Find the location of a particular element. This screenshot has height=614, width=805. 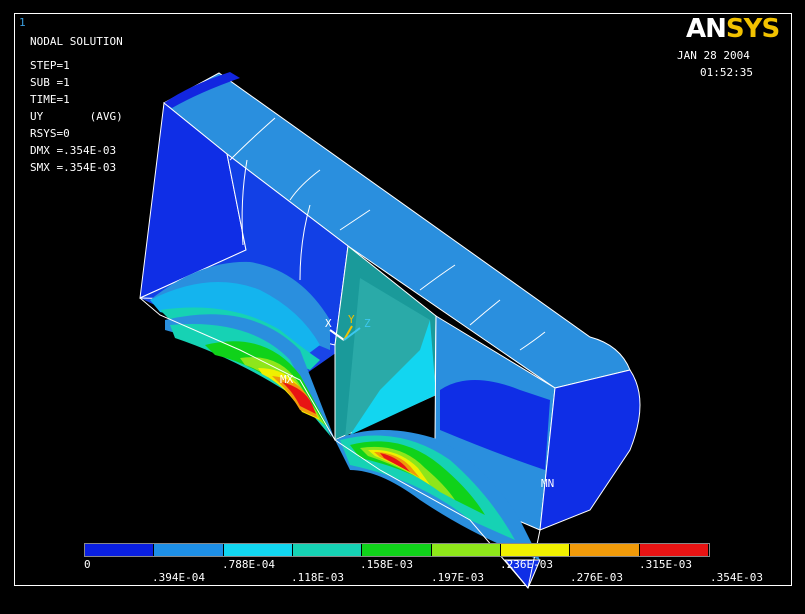

info-time: TIME=1 is located at coordinates (50, 99).